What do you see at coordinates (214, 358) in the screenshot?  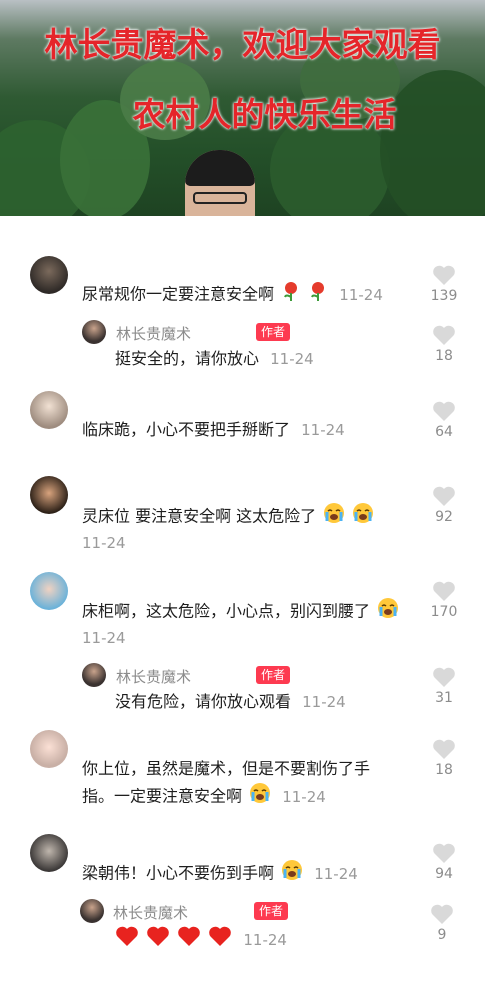 I see `reply-text: 挺安全的，请你放心 11-24` at bounding box center [214, 358].